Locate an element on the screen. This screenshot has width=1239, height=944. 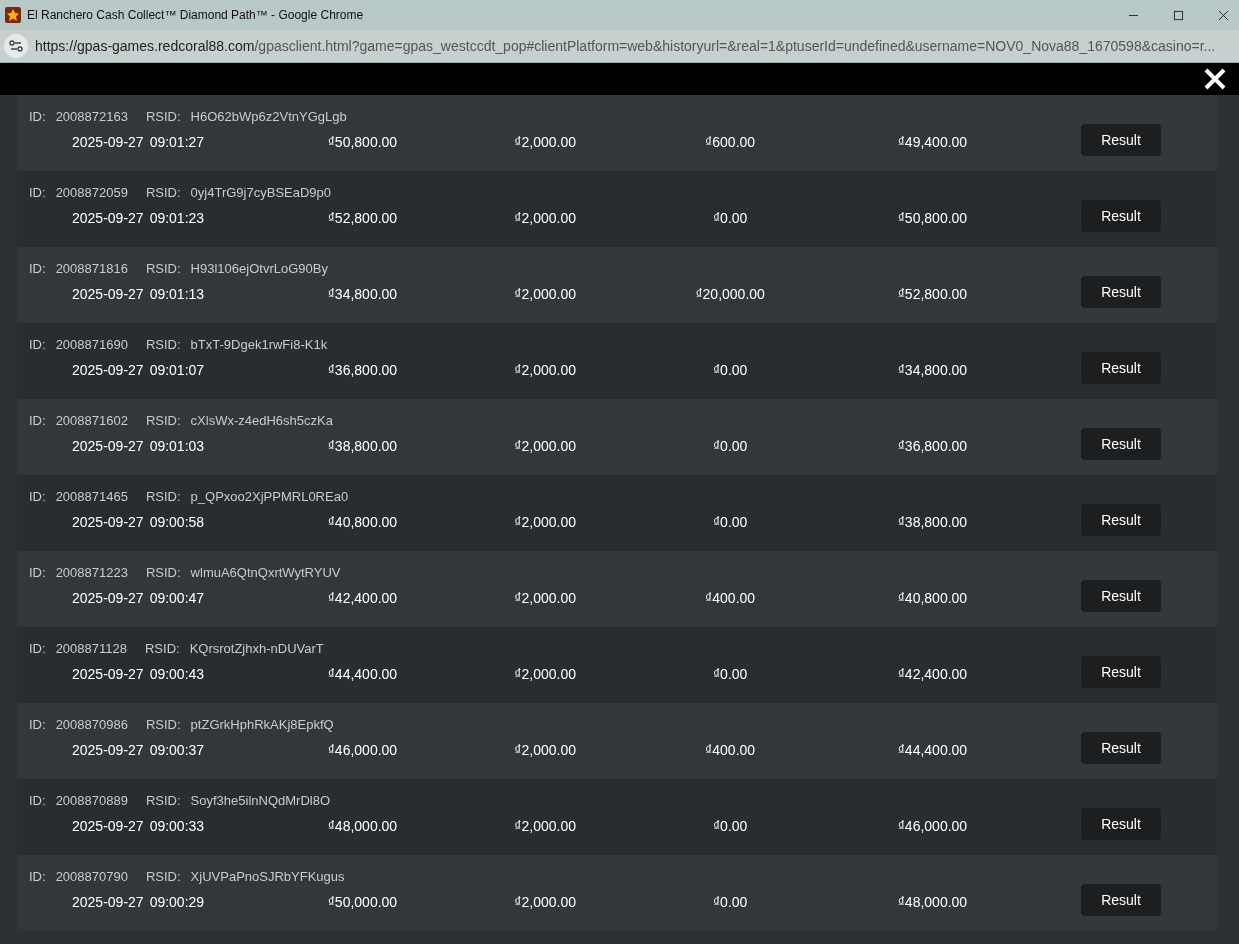
rsid-value: bTxT-9Dgek1rwFi8-K1k is located at coordinates (259, 344).